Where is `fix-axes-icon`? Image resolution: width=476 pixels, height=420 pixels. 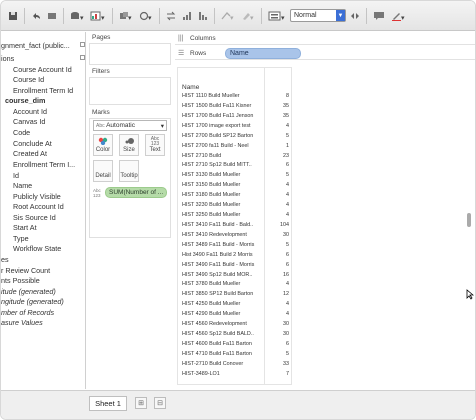 fix-axes-icon is located at coordinates (355, 16).